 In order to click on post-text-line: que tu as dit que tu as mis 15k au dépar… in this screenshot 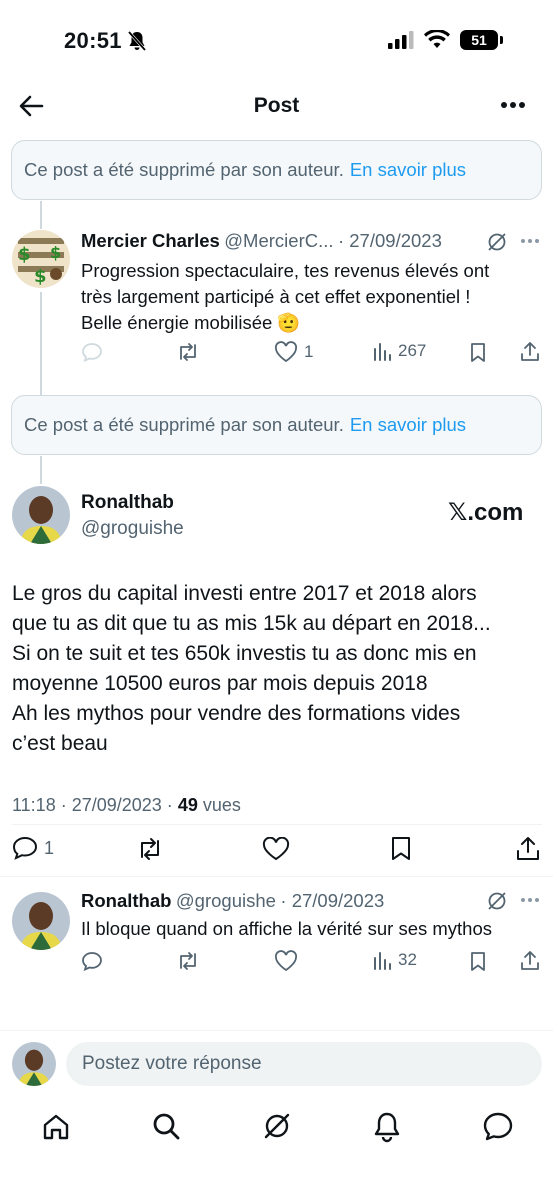, I will do `click(251, 623)`.